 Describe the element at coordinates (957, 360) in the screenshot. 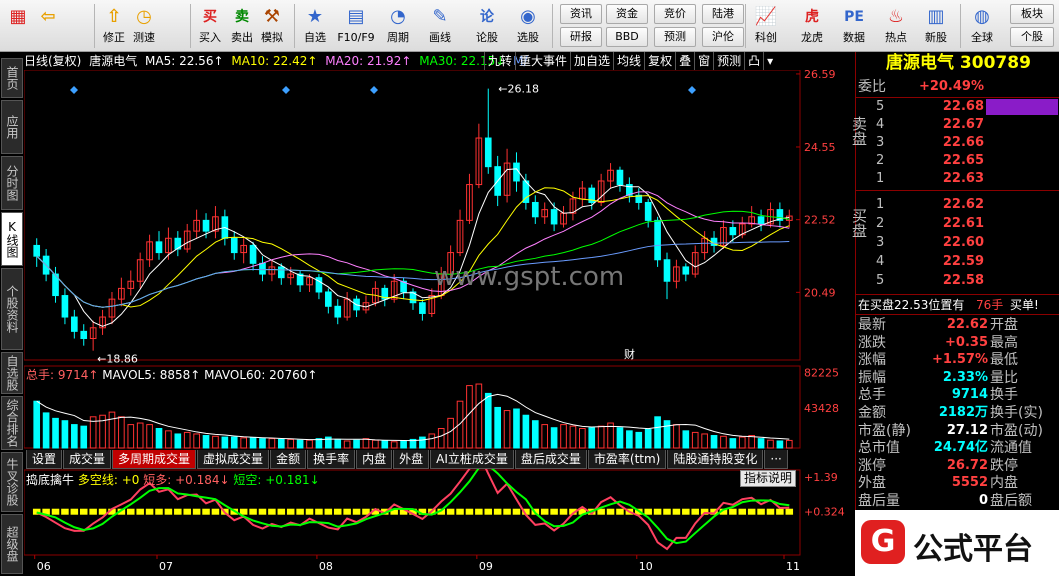

I see `stat-row: 涨幅 +1.57% 最低` at that location.